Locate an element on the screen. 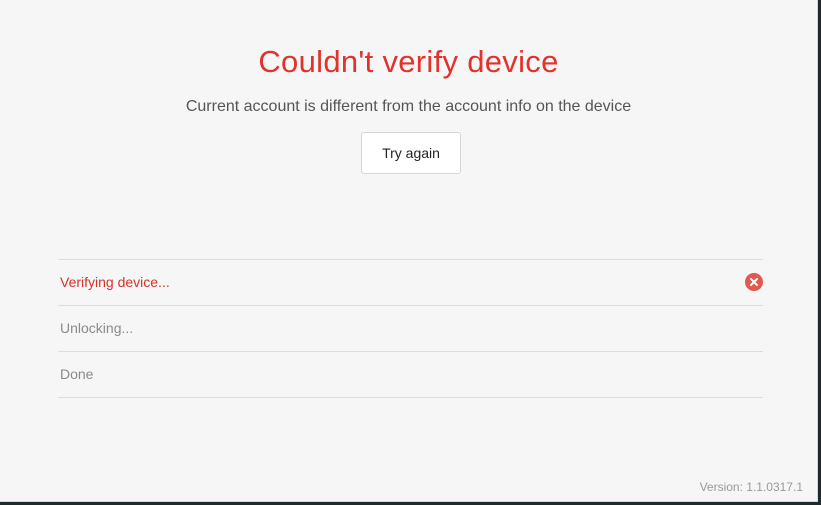 This screenshot has width=821, height=505. error-title: Couldn't verify device is located at coordinates (408, 61).